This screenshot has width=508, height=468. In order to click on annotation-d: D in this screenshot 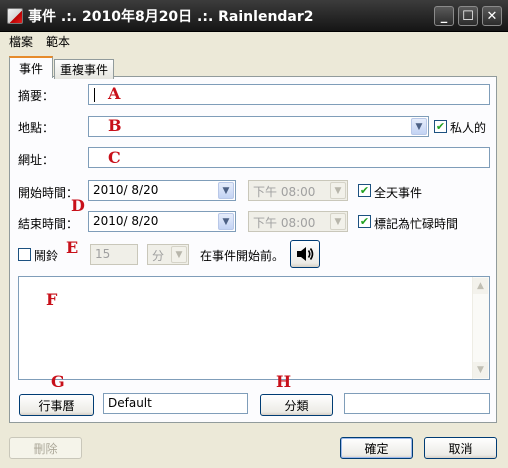, I will do `click(78, 205)`.